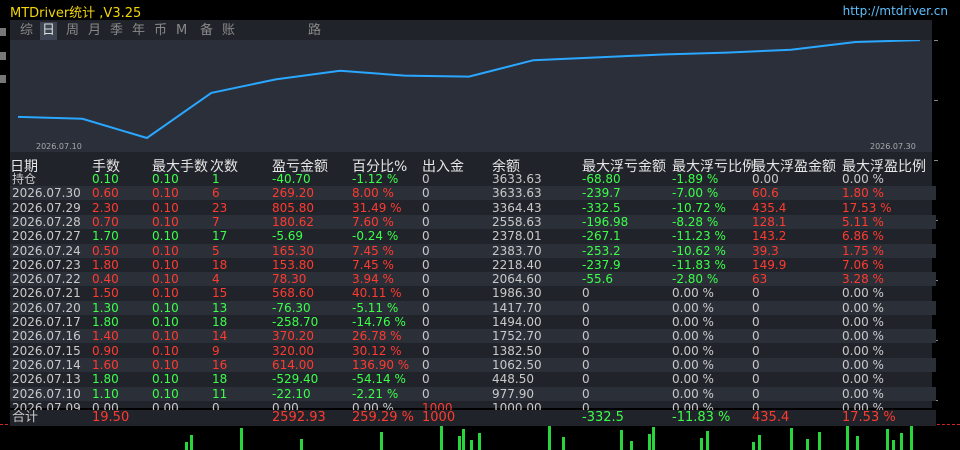 The image size is (960, 450). Describe the element at coordinates (601, 236) in the screenshot. I see `cell-mfl: -267.1` at that location.